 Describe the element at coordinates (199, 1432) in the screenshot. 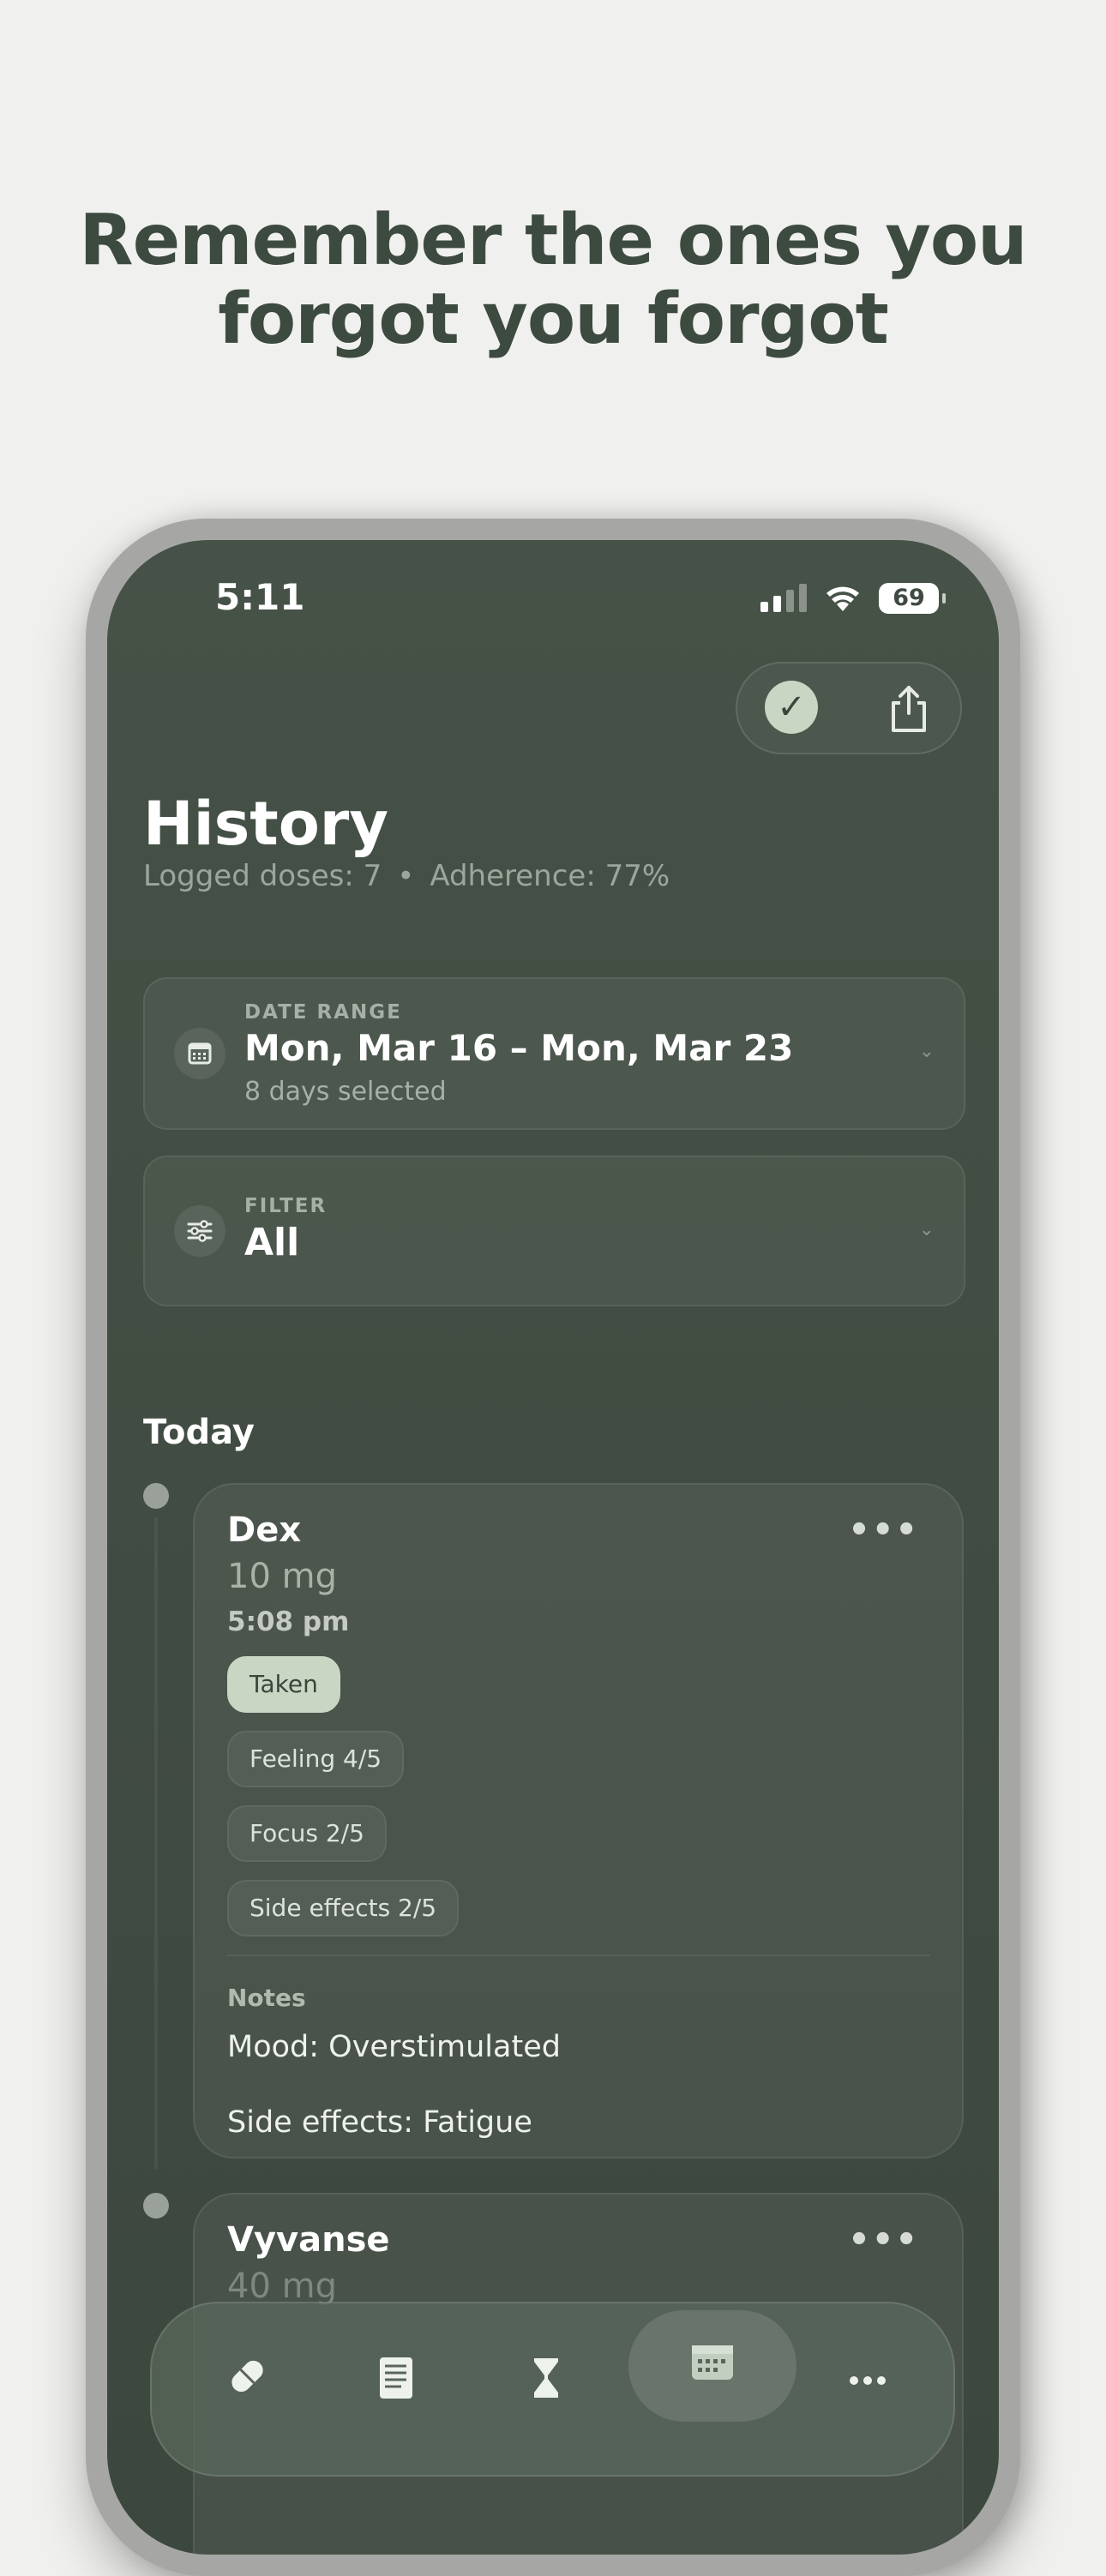

I see `section-heading-today: Today` at that location.